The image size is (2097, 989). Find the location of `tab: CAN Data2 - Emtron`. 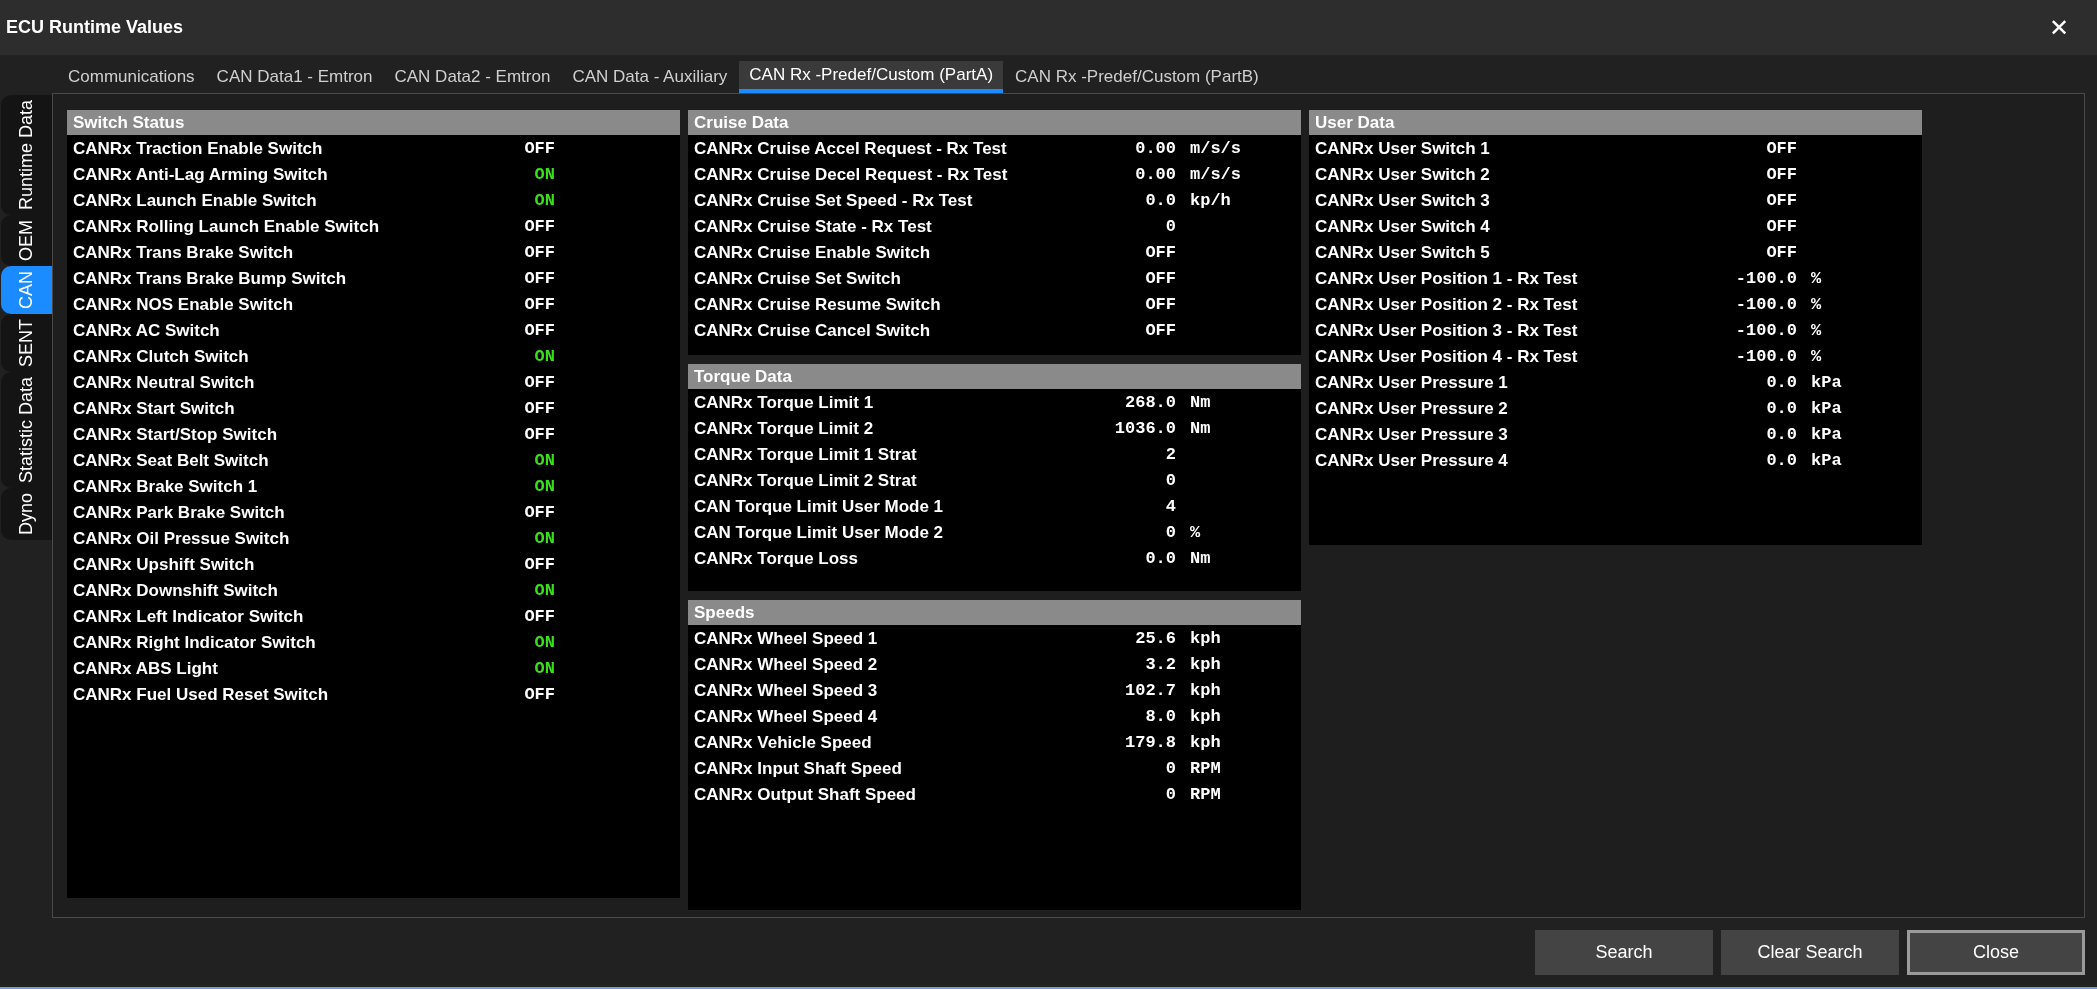

tab: CAN Data2 - Emtron is located at coordinates (472, 77).